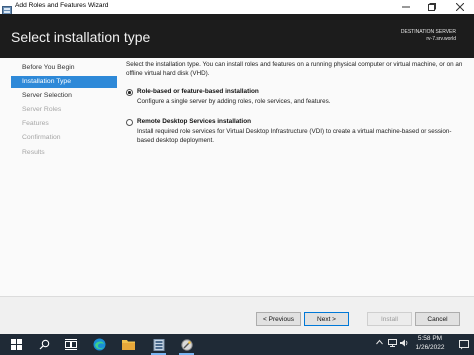 The height and width of the screenshot is (355, 474). I want to click on nav-item-server-roles: Server Roles, so click(42, 110).